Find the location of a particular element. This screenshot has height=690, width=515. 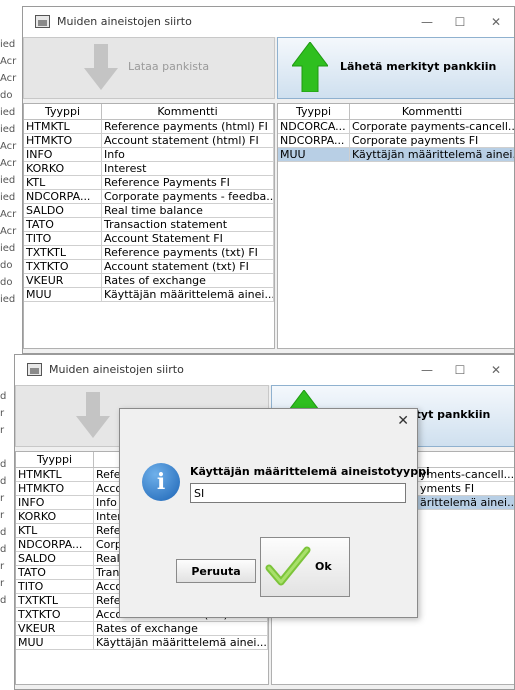

cell-comment: Info is located at coordinates (188, 155).